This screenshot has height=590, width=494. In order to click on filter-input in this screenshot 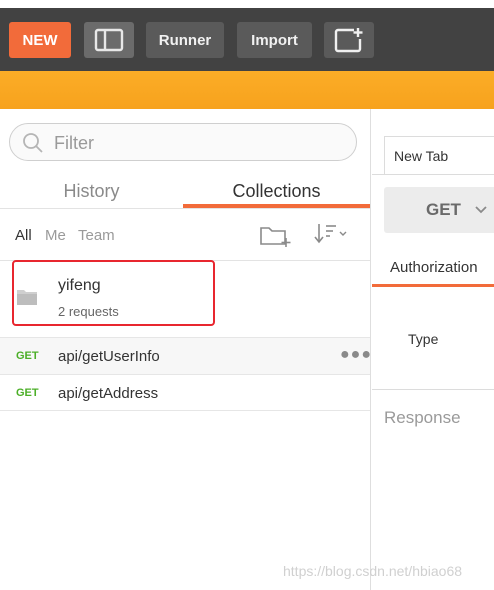, I will do `click(199, 143)`.